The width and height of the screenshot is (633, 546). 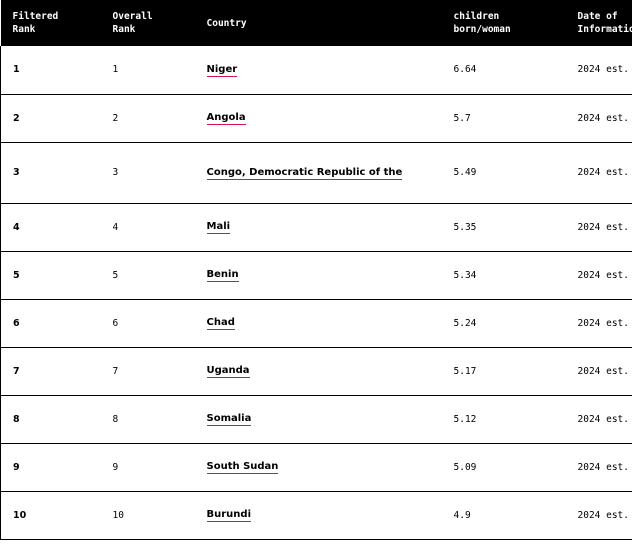 What do you see at coordinates (465, 467) in the screenshot?
I see `value-cell: 5.09` at bounding box center [465, 467].